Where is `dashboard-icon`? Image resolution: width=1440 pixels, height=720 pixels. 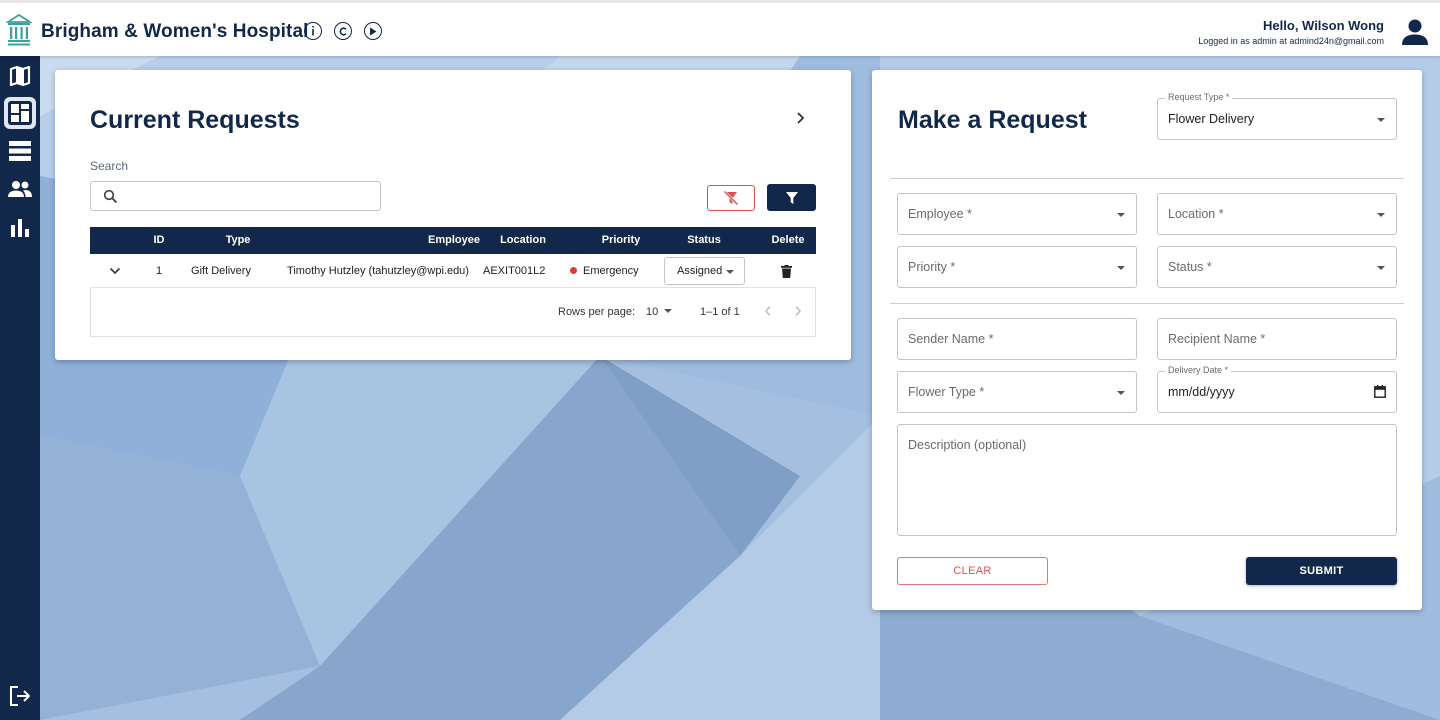
dashboard-icon is located at coordinates (20, 113).